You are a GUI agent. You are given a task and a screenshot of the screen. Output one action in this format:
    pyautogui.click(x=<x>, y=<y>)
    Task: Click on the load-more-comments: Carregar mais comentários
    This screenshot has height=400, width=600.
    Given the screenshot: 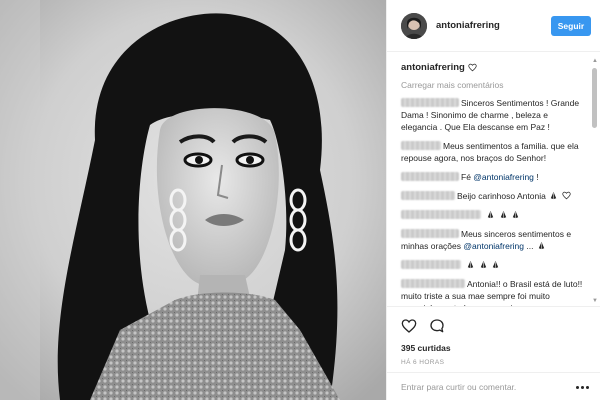 What is the action you would take?
    pyautogui.click(x=492, y=85)
    